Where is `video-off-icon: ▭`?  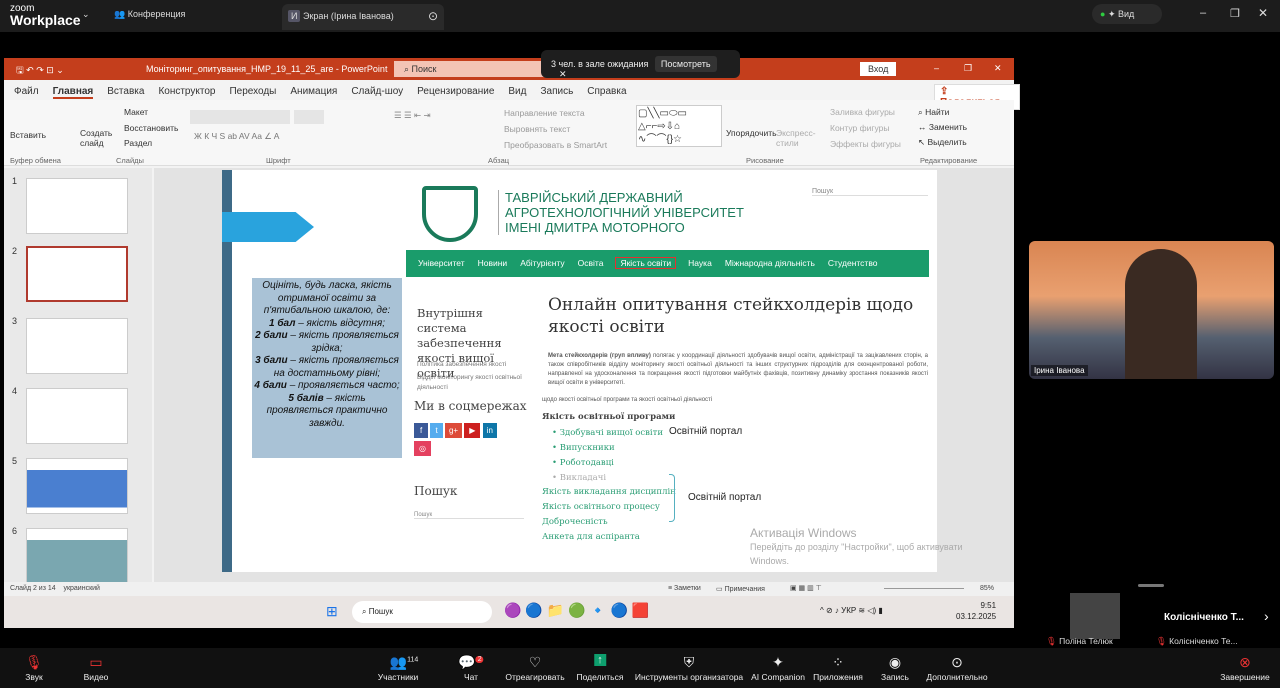 video-off-icon: ▭ is located at coordinates (95, 662).